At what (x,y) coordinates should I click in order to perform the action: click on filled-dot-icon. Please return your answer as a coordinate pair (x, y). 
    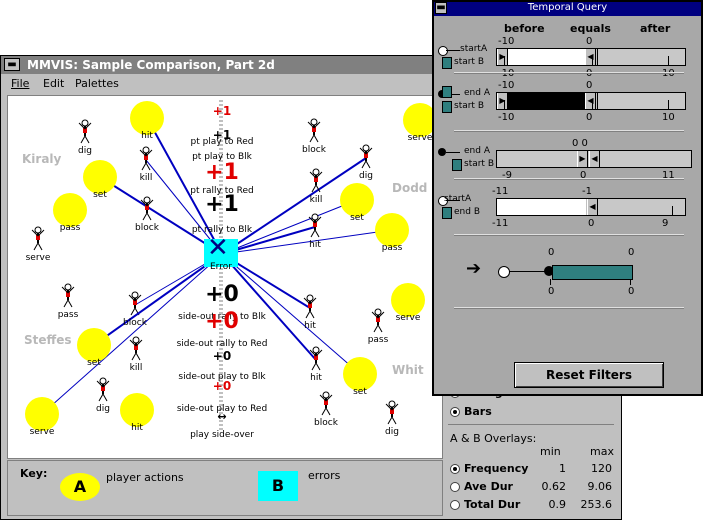
    Looking at the image, I should click on (442, 152).